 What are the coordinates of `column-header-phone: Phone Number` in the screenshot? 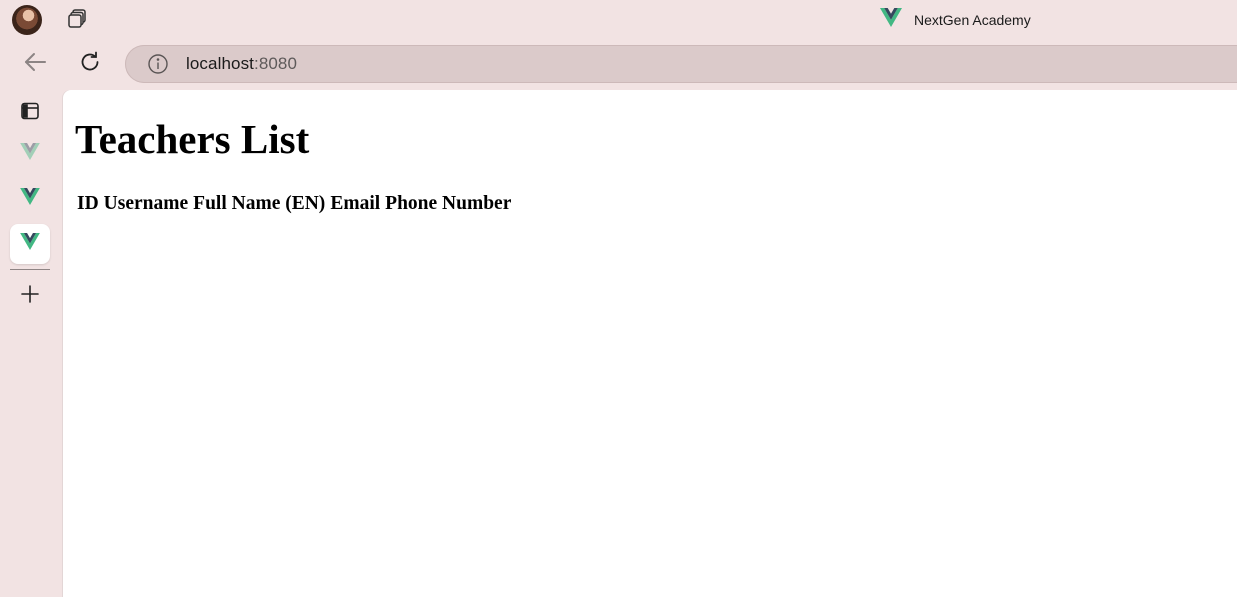 It's located at (448, 203).